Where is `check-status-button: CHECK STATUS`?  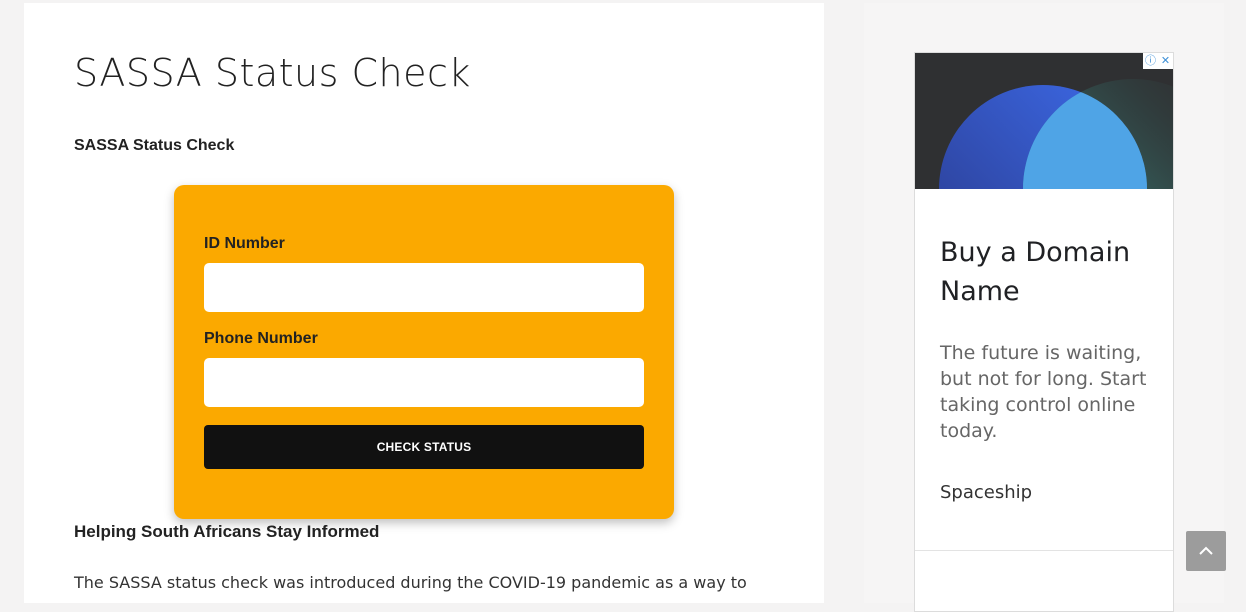 check-status-button: CHECK STATUS is located at coordinates (424, 447).